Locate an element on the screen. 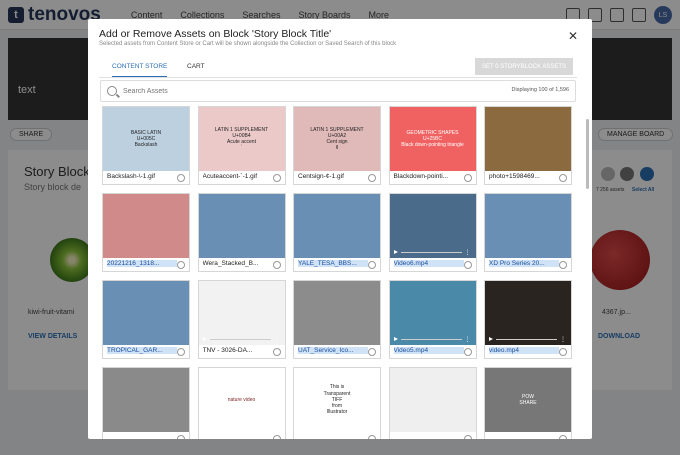 This screenshot has height=455, width=680. thumbnail-text: Black down-pointing triangle is located at coordinates (432, 145).